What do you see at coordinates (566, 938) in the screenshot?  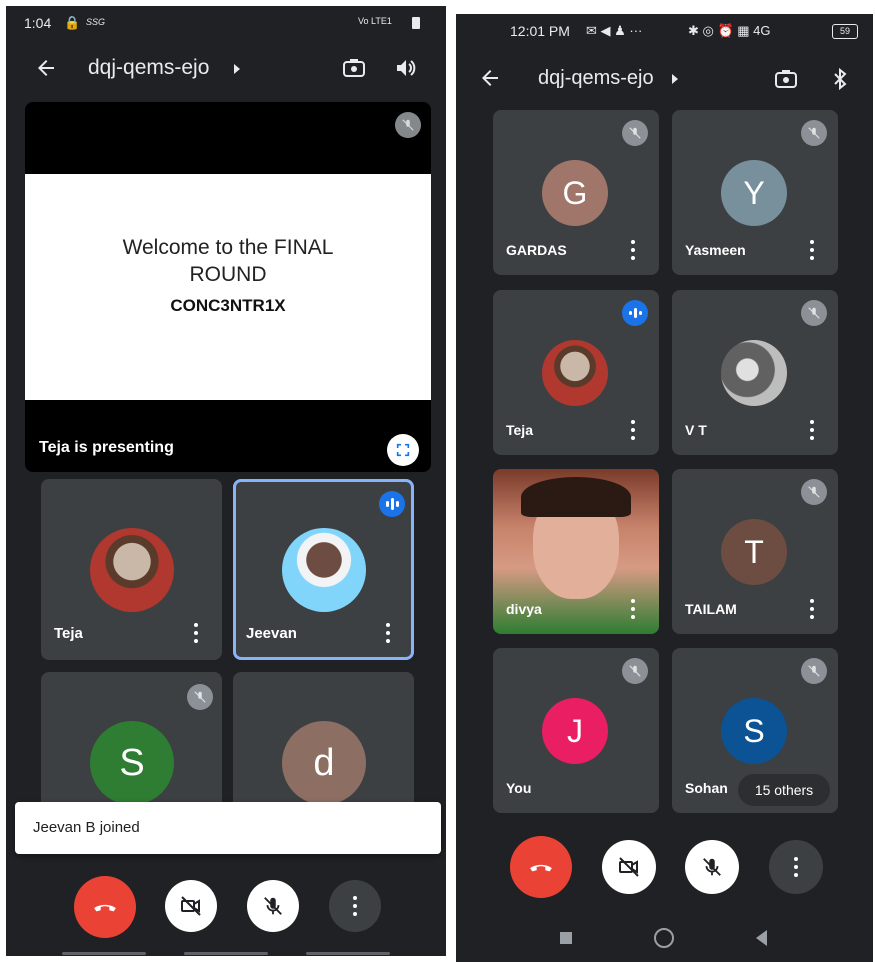 I see `recents-nav-icon` at bounding box center [566, 938].